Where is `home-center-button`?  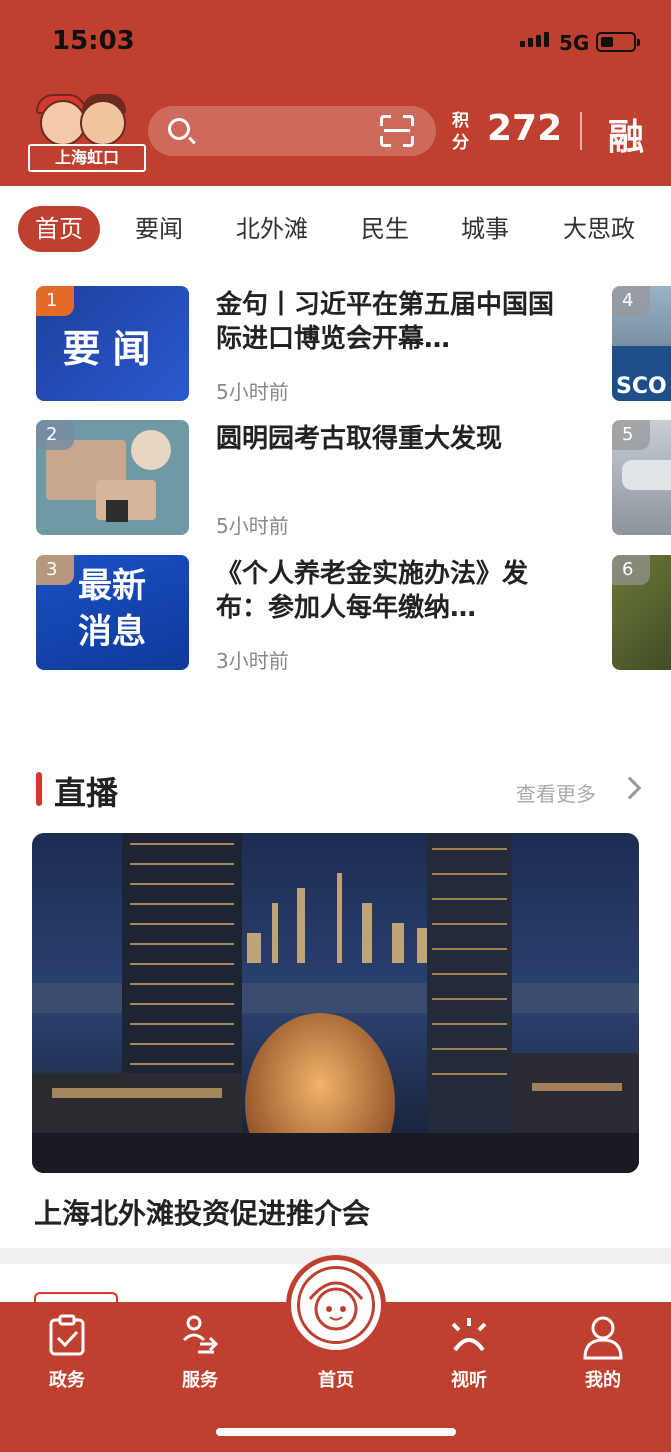
home-center-button is located at coordinates (336, 1305).